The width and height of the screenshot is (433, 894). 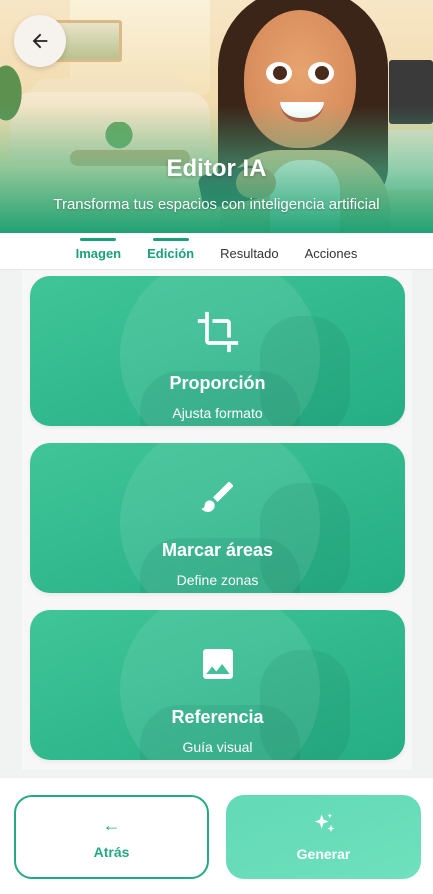 I want to click on brush-icon, so click(x=216, y=496).